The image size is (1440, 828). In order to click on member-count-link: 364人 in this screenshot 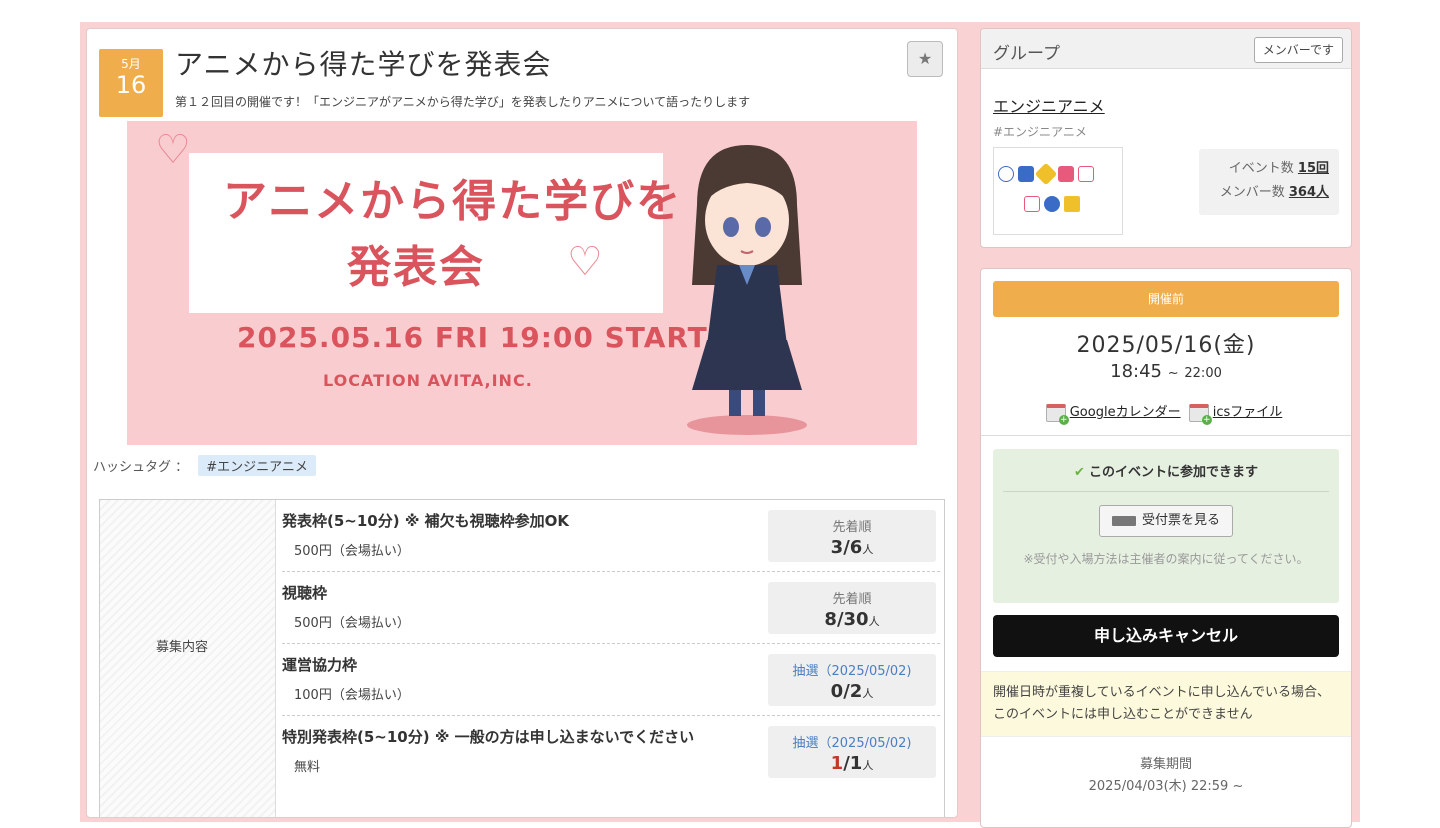, I will do `click(1309, 192)`.